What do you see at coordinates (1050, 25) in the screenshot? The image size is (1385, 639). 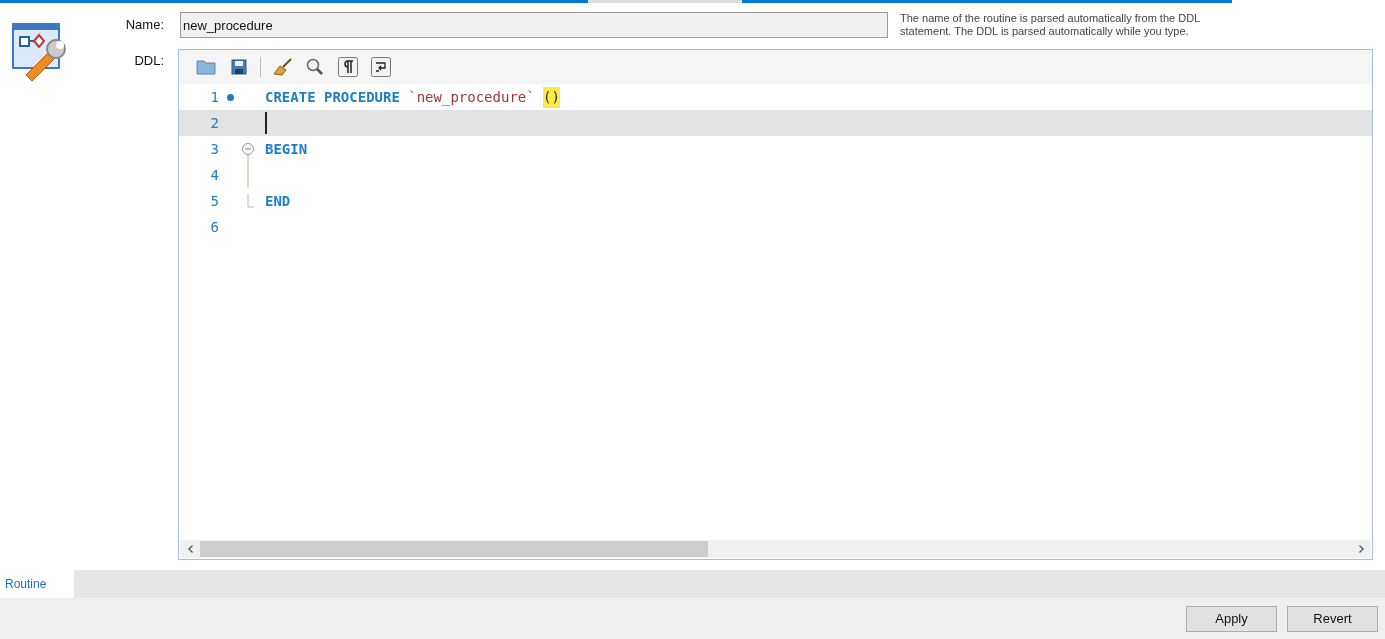 I see `hint-text: The name of the routine is parsed automatically from the DDL statement. The DDL is parsed automatically while you type.` at bounding box center [1050, 25].